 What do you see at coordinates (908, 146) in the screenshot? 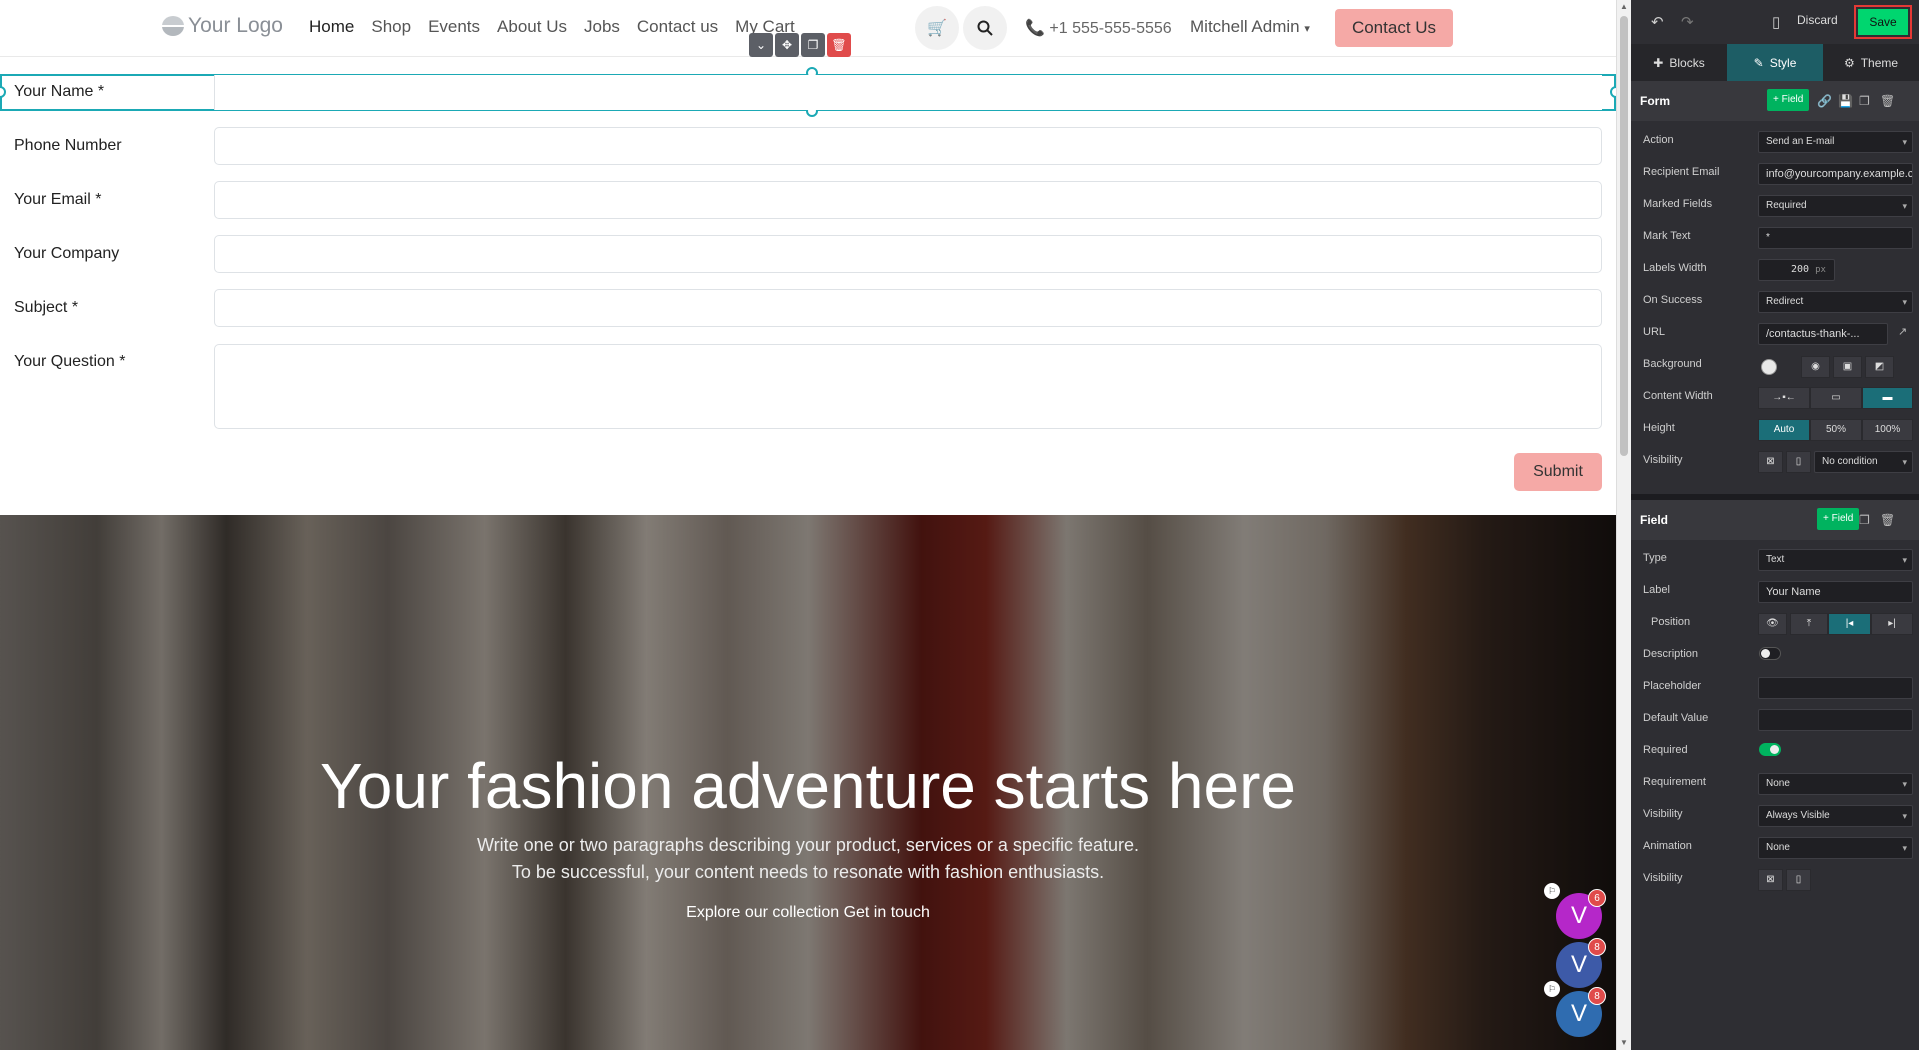
I see `input-phone-number` at bounding box center [908, 146].